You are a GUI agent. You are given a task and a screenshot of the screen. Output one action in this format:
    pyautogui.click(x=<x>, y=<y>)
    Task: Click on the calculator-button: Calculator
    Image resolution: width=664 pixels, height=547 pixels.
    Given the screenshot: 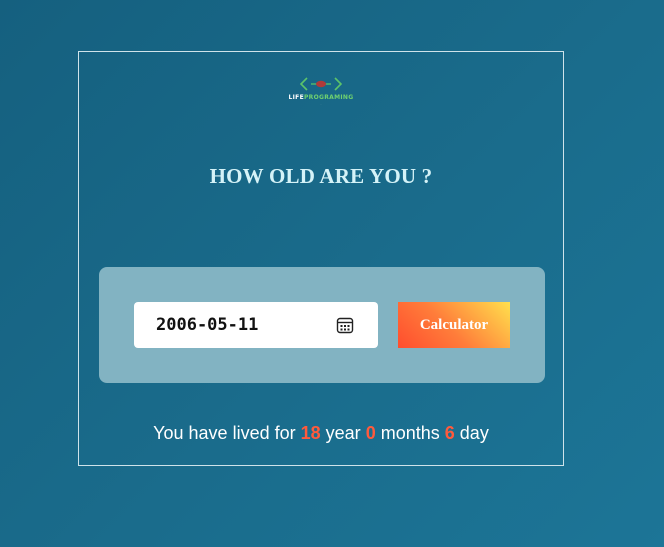 What is the action you would take?
    pyautogui.click(x=454, y=325)
    